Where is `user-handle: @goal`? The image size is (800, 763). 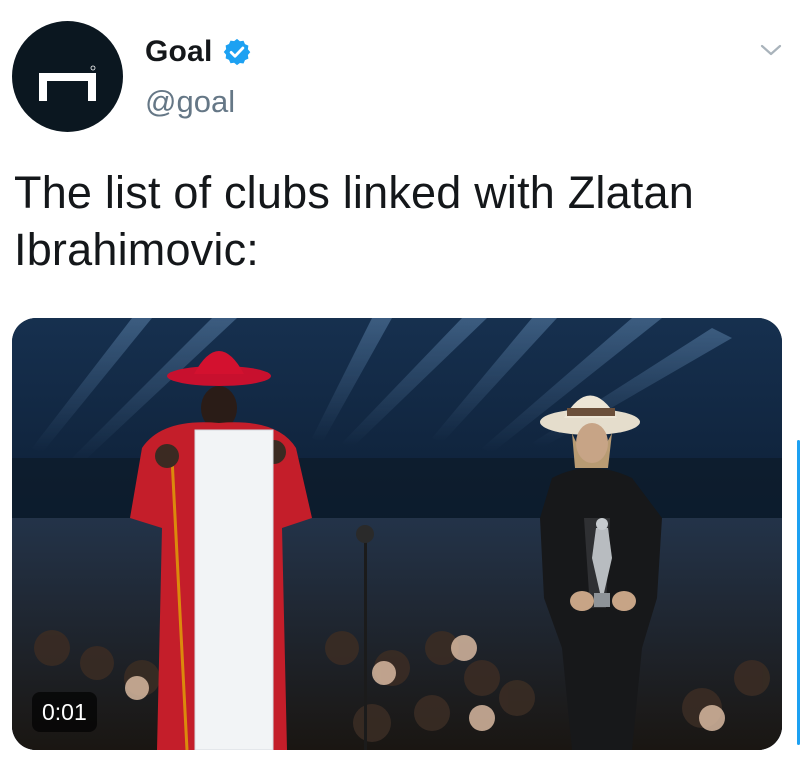 user-handle: @goal is located at coordinates (190, 102).